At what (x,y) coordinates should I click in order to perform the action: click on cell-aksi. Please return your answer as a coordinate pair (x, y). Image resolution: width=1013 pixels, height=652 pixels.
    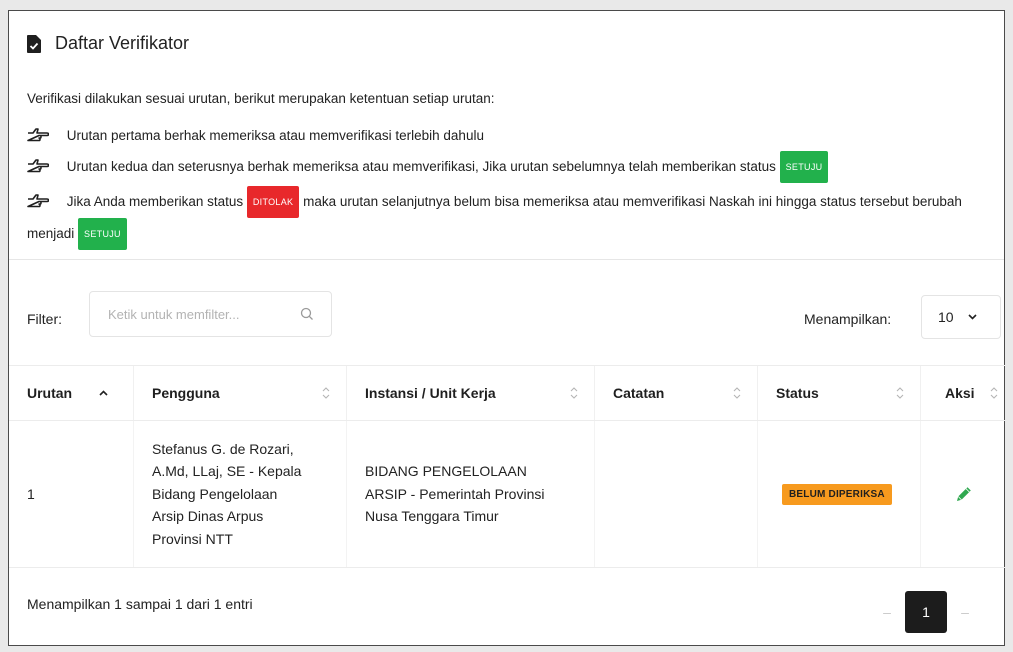
    Looking at the image, I should click on (963, 494).